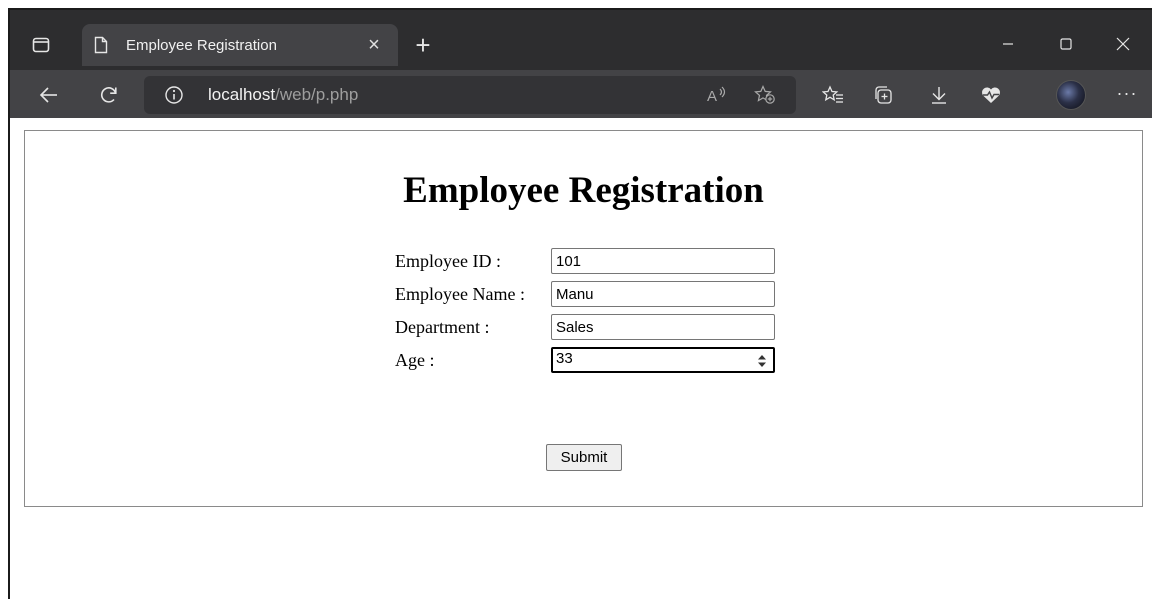 The image size is (1152, 599). I want to click on tab-employee-registration: Employee Registration ×, so click(240, 45).